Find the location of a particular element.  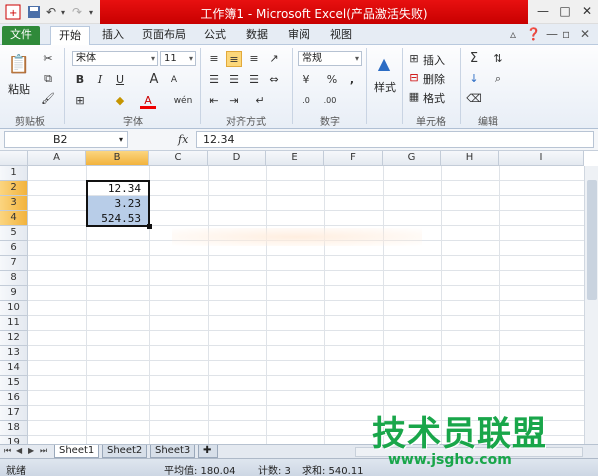

row-header: 19 is located at coordinates (14, 440).